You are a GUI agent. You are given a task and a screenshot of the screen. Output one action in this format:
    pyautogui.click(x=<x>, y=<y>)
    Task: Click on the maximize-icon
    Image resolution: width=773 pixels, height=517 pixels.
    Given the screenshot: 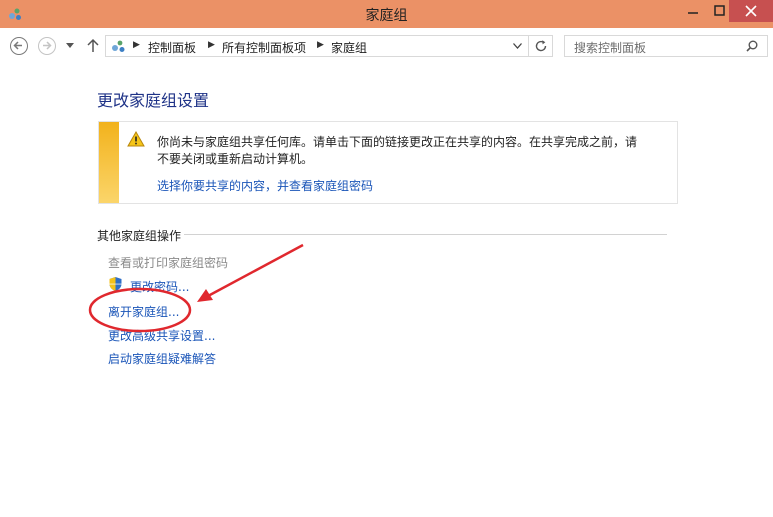 What is the action you would take?
    pyautogui.click(x=719, y=10)
    